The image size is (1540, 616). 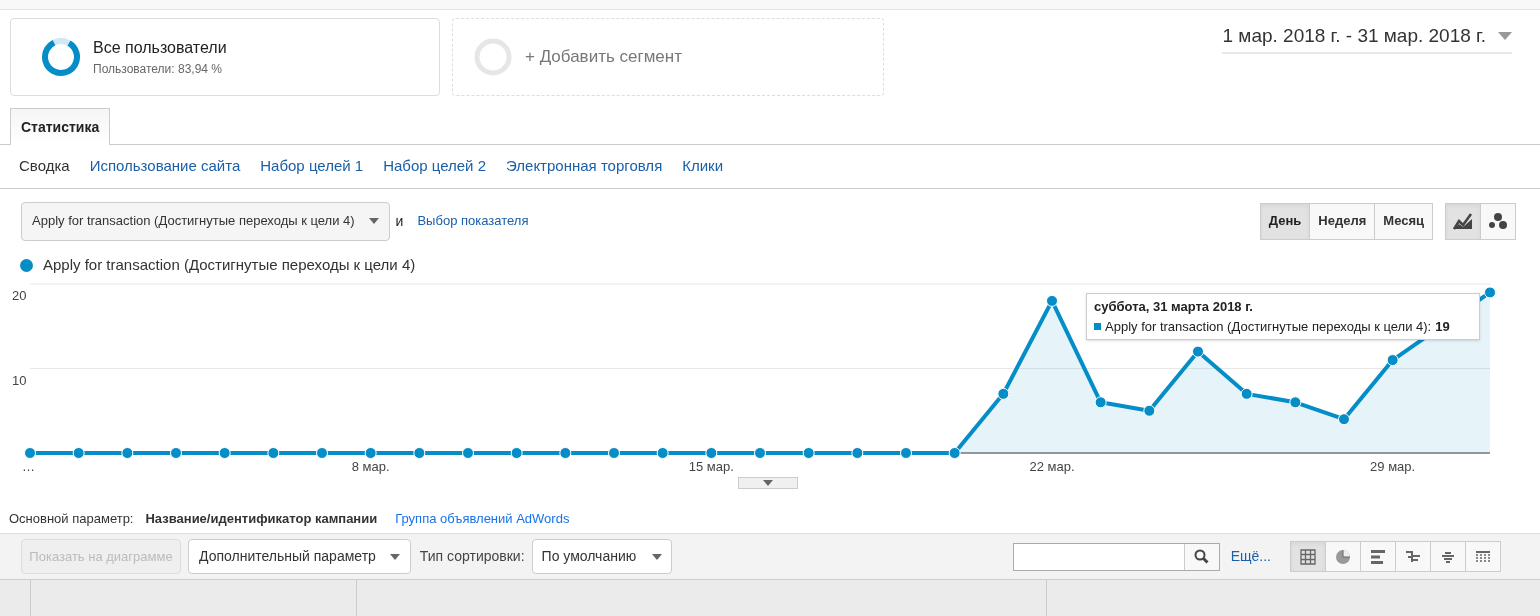 What do you see at coordinates (71, 519) in the screenshot?
I see `primary-dimension-label: Основной параметр:` at bounding box center [71, 519].